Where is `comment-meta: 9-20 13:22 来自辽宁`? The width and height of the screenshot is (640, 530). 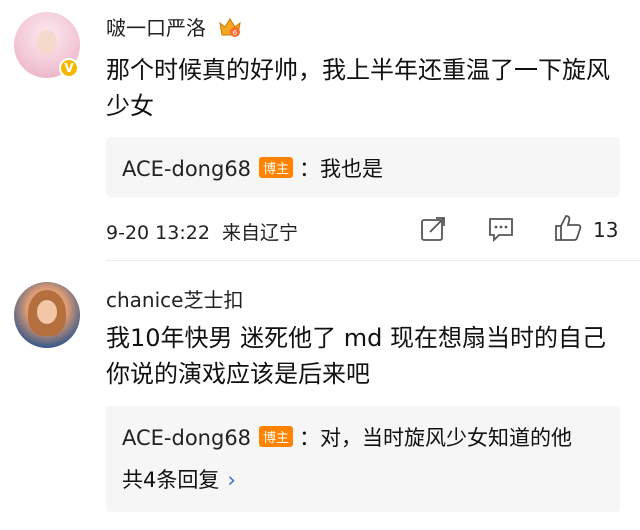 comment-meta: 9-20 13:22 来自辽宁 is located at coordinates (202, 231).